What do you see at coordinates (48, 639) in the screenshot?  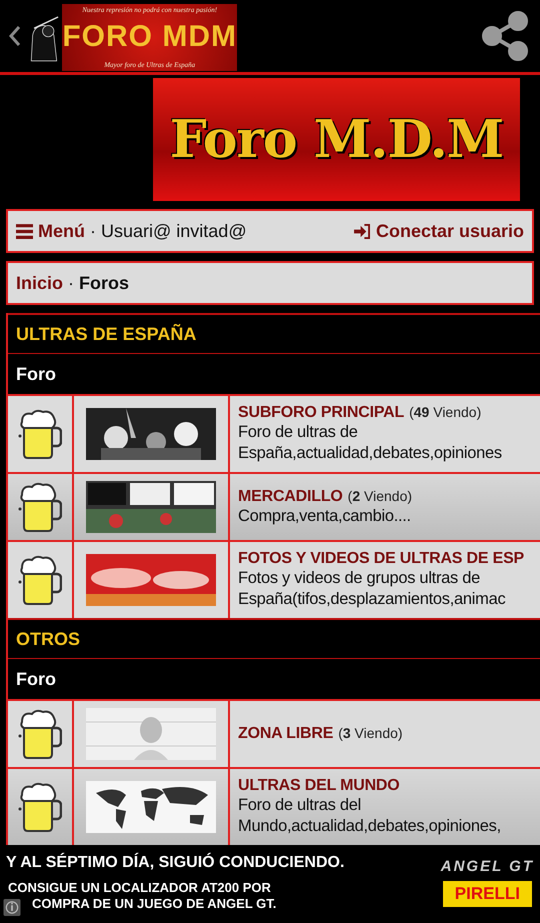 I see `category-title: OTROS` at bounding box center [48, 639].